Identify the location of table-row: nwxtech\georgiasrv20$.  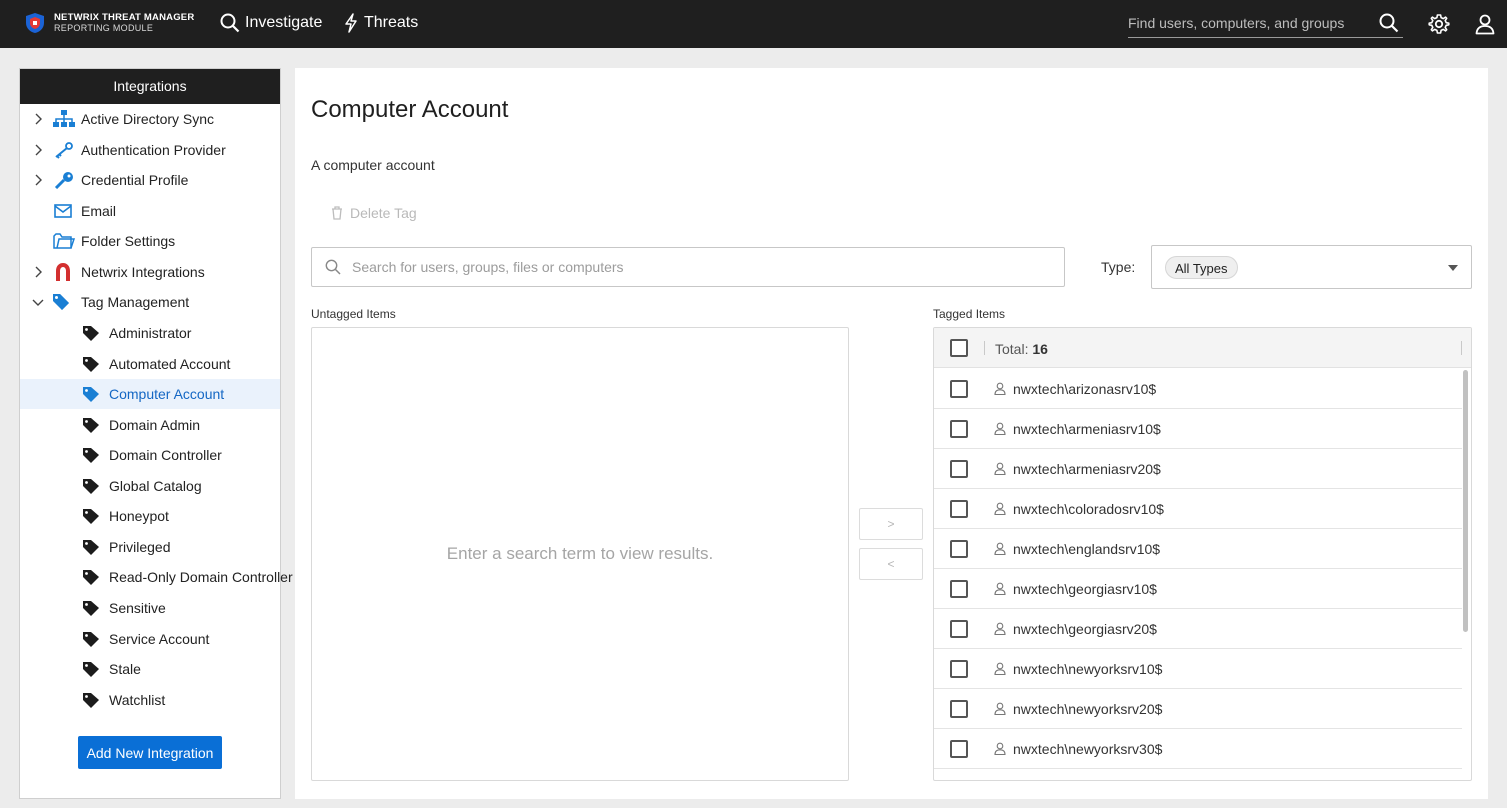
(1198, 629).